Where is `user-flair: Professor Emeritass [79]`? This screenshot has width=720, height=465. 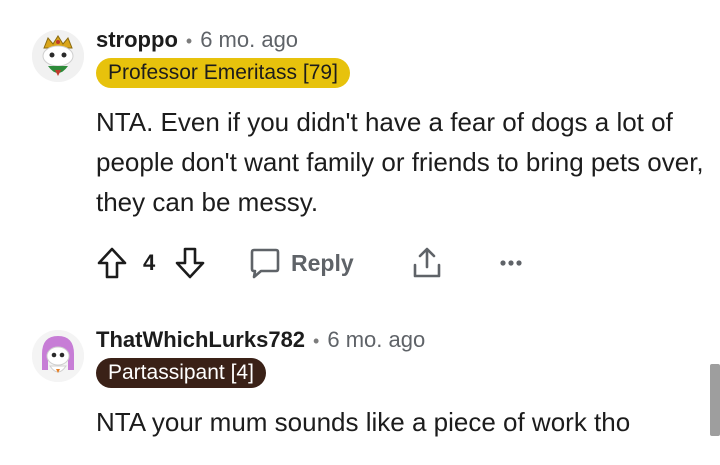
user-flair: Professor Emeritass [79] is located at coordinates (223, 73).